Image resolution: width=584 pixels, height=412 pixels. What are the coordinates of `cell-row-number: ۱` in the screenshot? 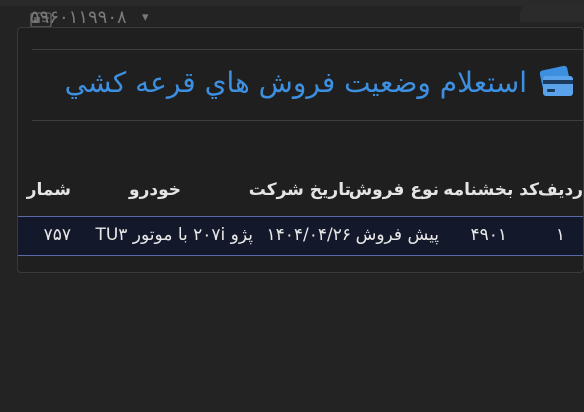 It's located at (560, 235).